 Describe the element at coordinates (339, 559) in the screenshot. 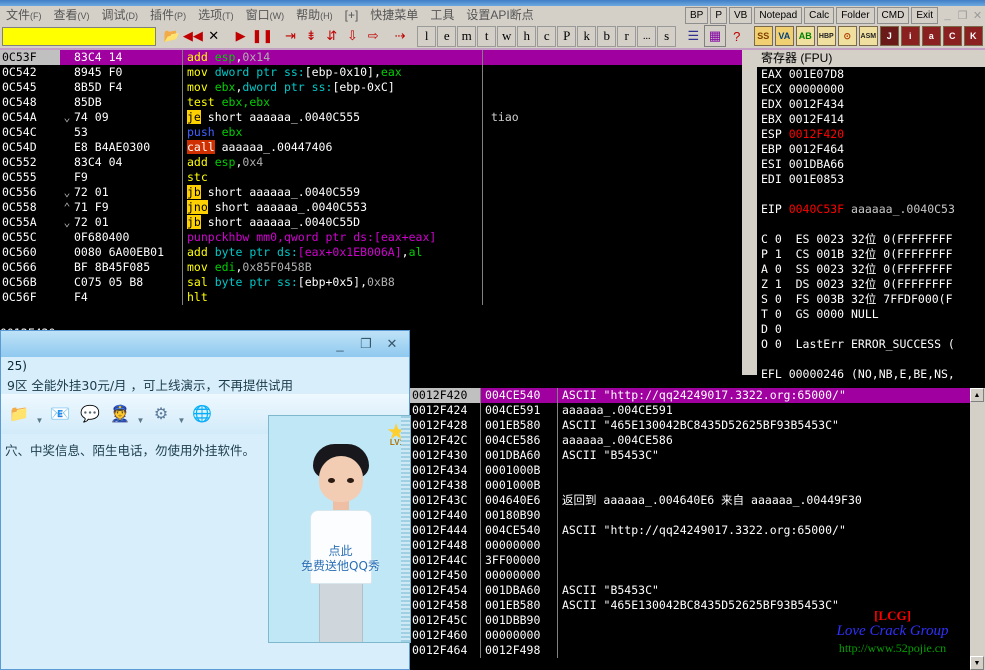

I see `qq-show-cta: 点此 免费送他QQ秀` at that location.